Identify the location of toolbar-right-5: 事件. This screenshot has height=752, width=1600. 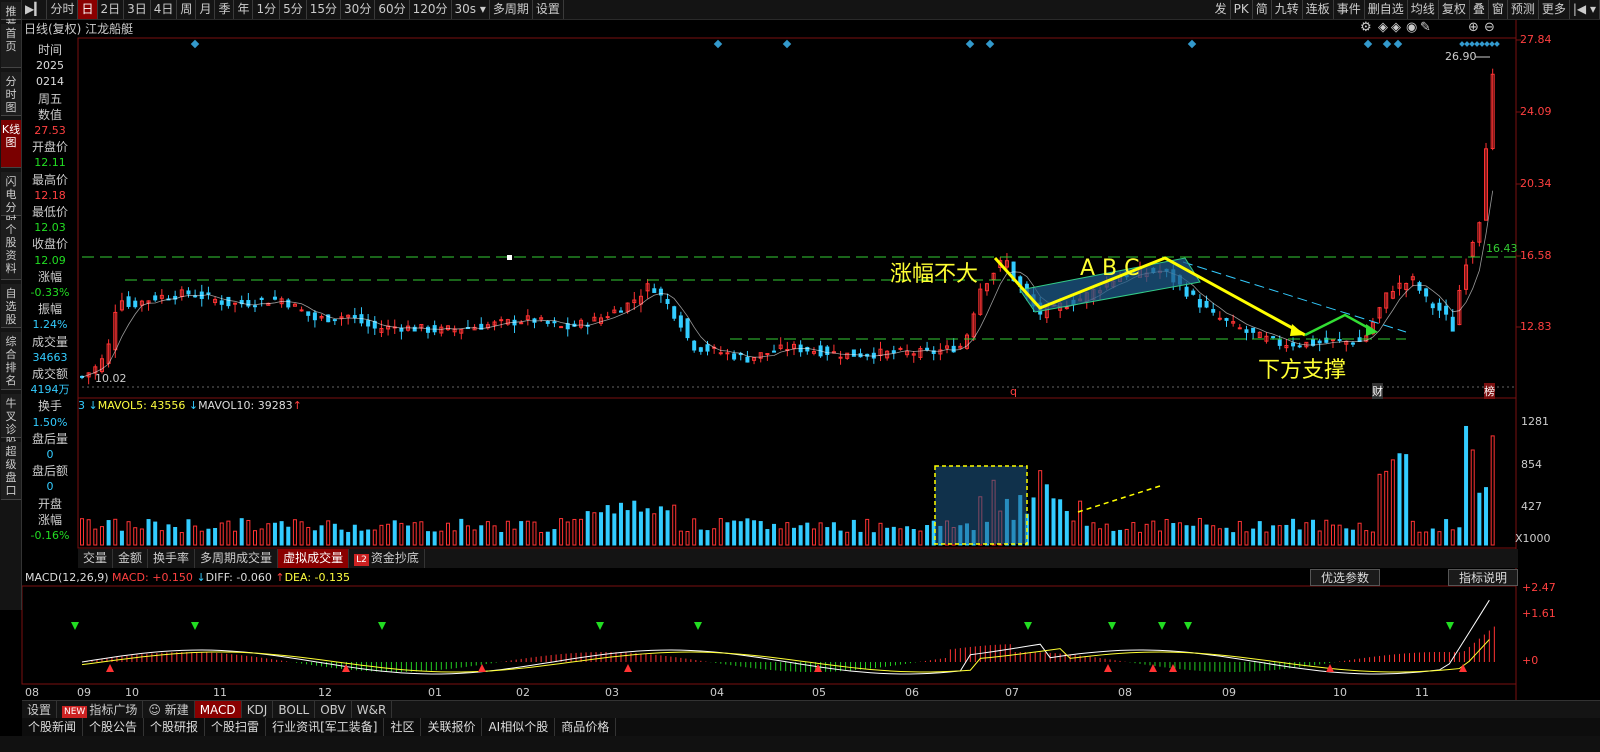
(1349, 9).